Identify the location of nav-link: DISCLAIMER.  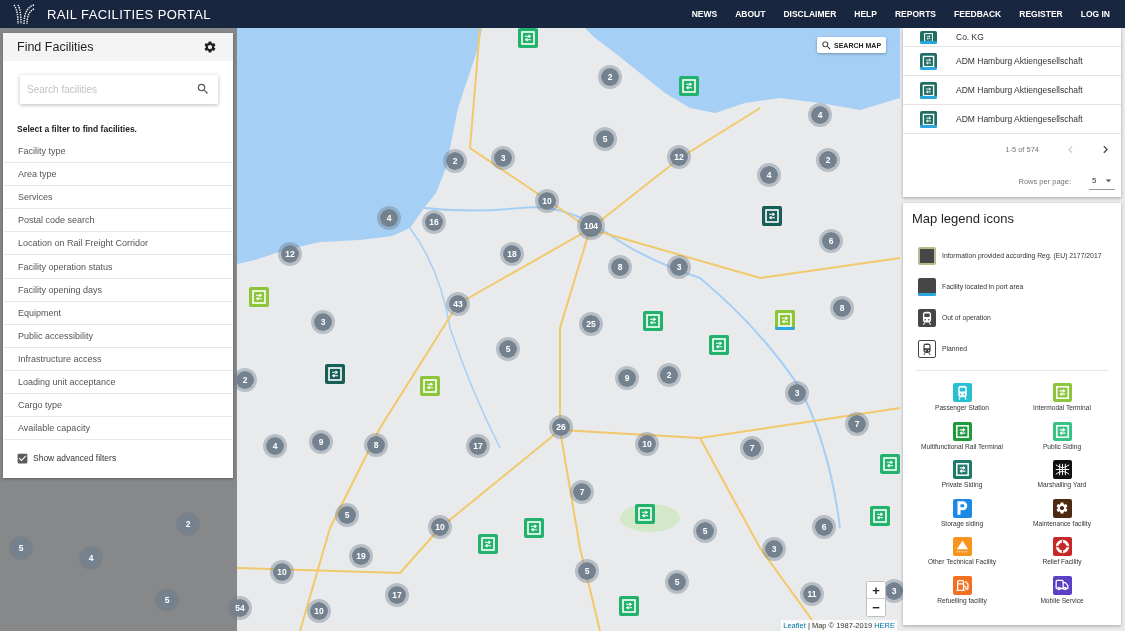
(810, 14).